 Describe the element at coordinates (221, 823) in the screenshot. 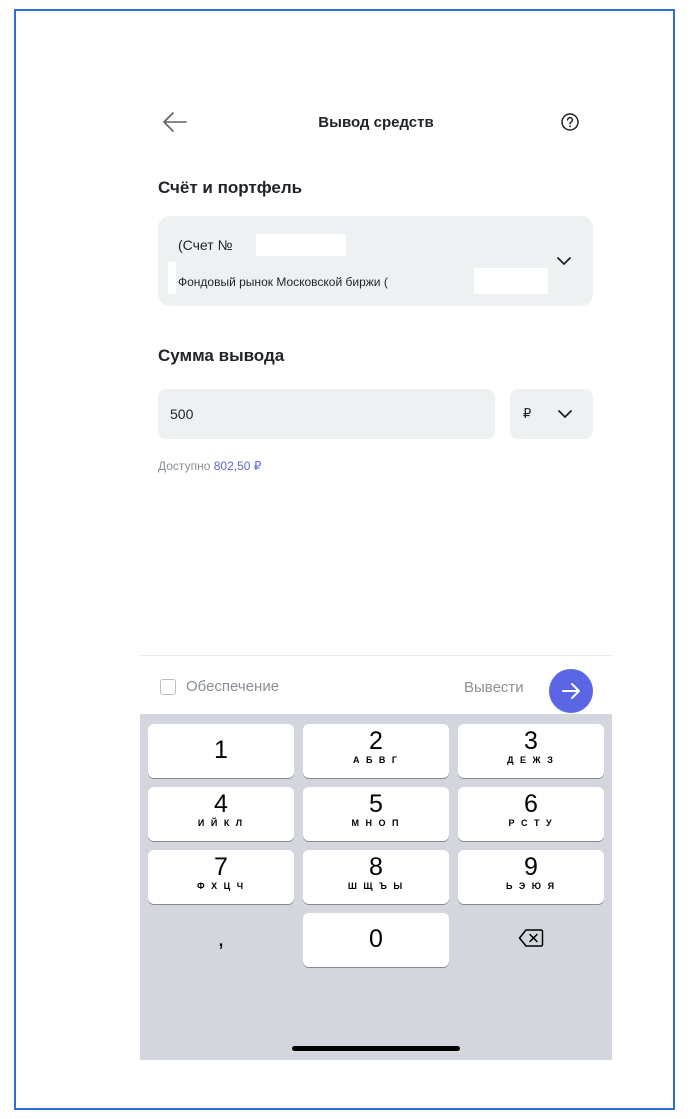

I see `key-letters: И Й К Л` at that location.